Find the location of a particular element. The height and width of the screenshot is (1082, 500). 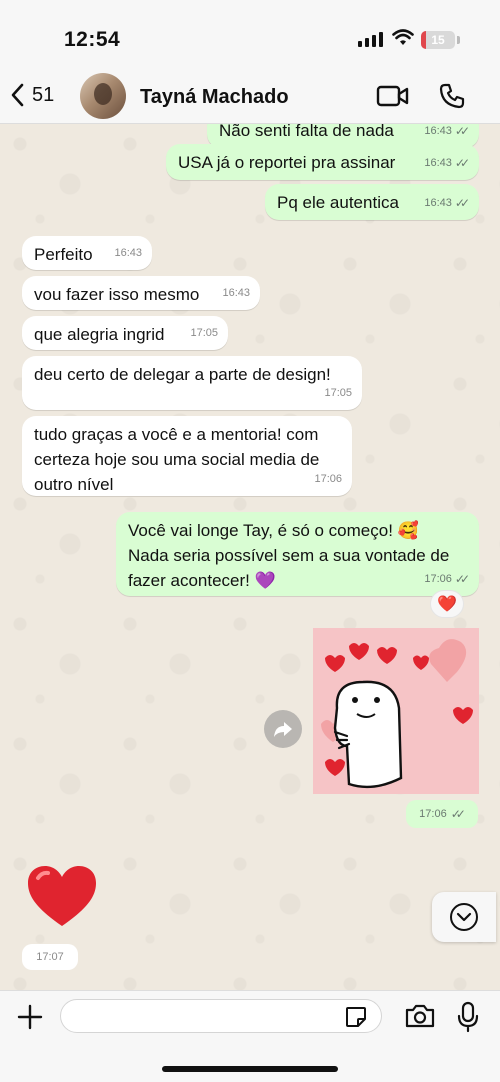

chat-header: 51 Tayná Machado is located at coordinates (250, 97).